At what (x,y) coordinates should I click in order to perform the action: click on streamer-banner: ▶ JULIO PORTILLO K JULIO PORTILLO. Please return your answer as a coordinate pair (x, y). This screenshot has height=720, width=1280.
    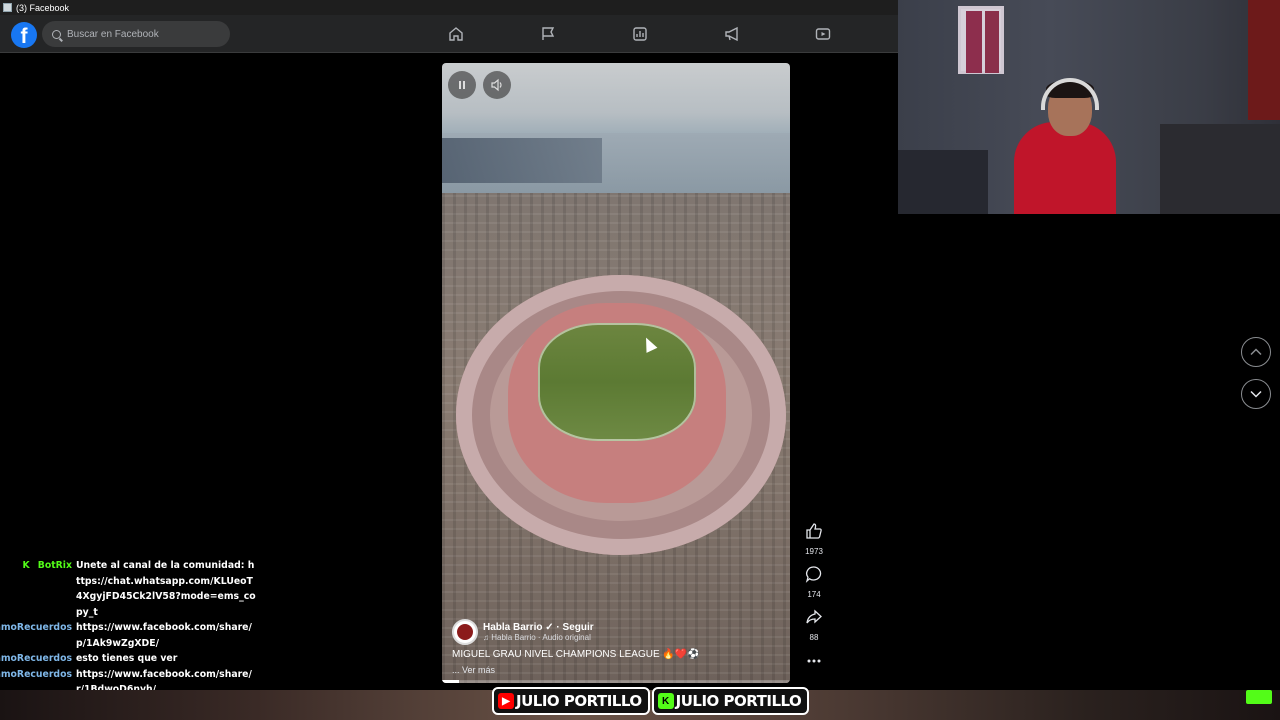
    Looking at the image, I should click on (651, 701).